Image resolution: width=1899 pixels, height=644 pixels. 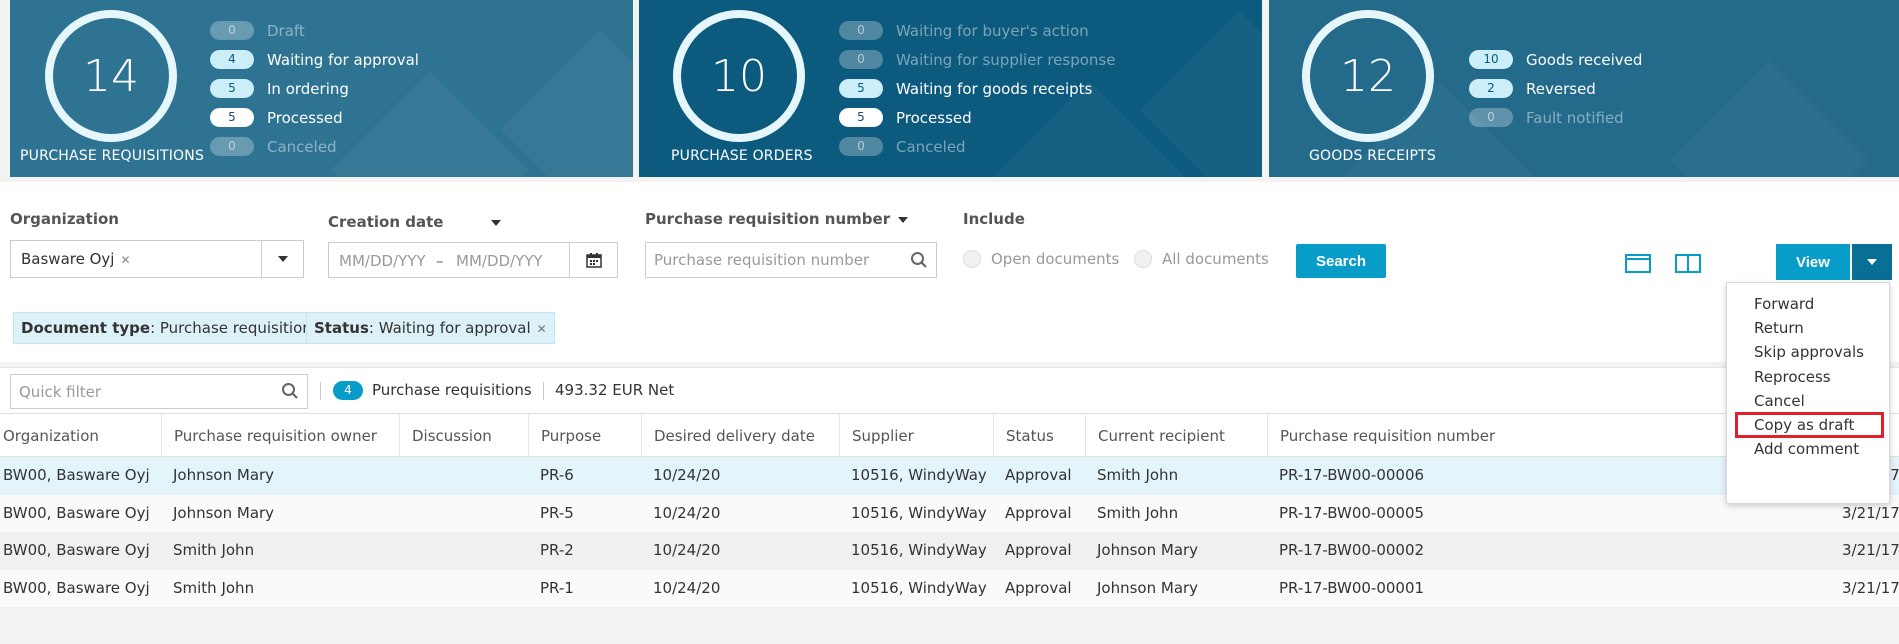 What do you see at coordinates (992, 30) in the screenshot?
I see `stat-label: Waiting for buyer's action` at bounding box center [992, 30].